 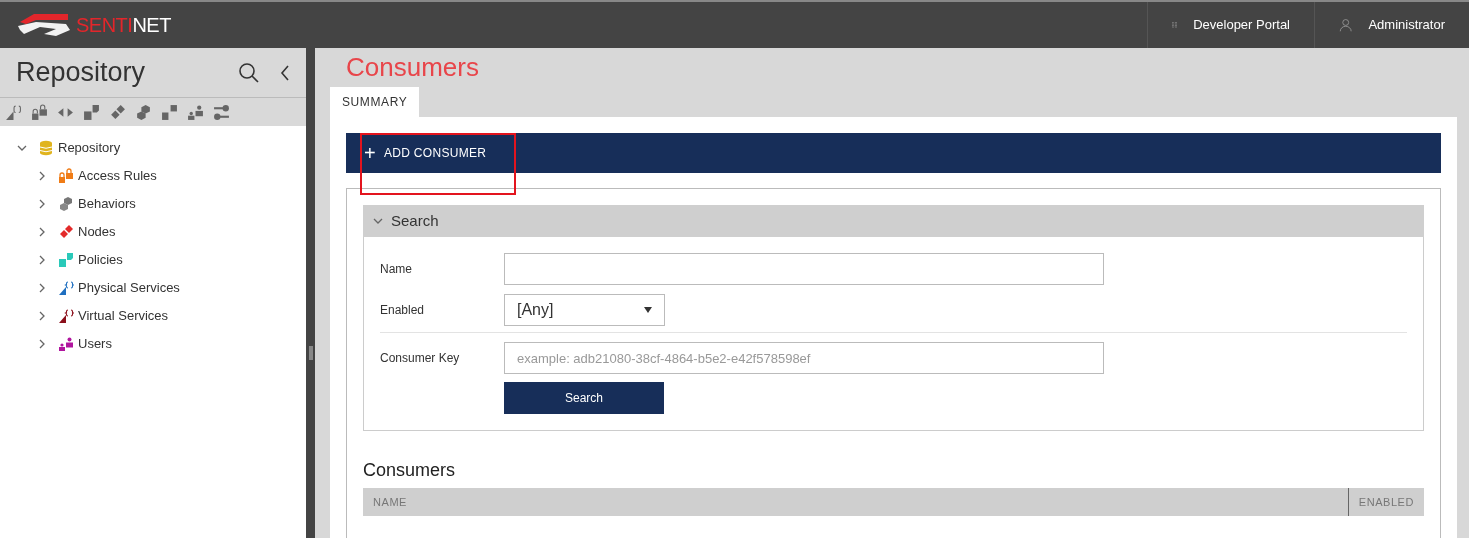 I want to click on dropdown-arrow-icon, so click(x=648, y=310).